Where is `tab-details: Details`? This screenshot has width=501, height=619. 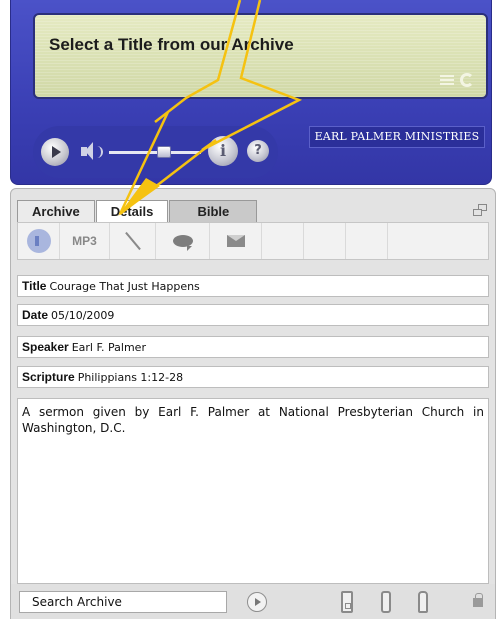
tab-details: Details is located at coordinates (132, 211).